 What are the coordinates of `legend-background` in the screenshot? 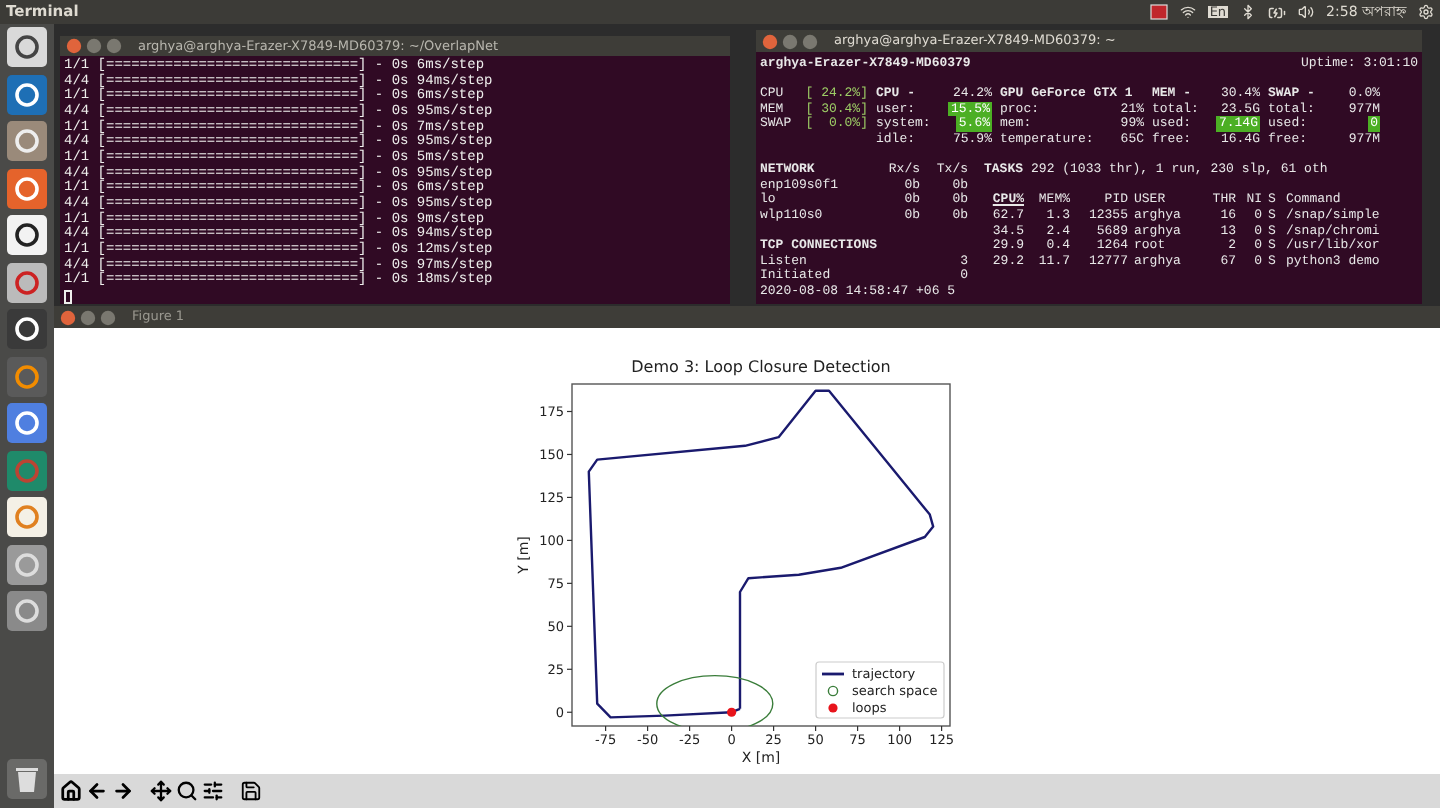 It's located at (879, 690).